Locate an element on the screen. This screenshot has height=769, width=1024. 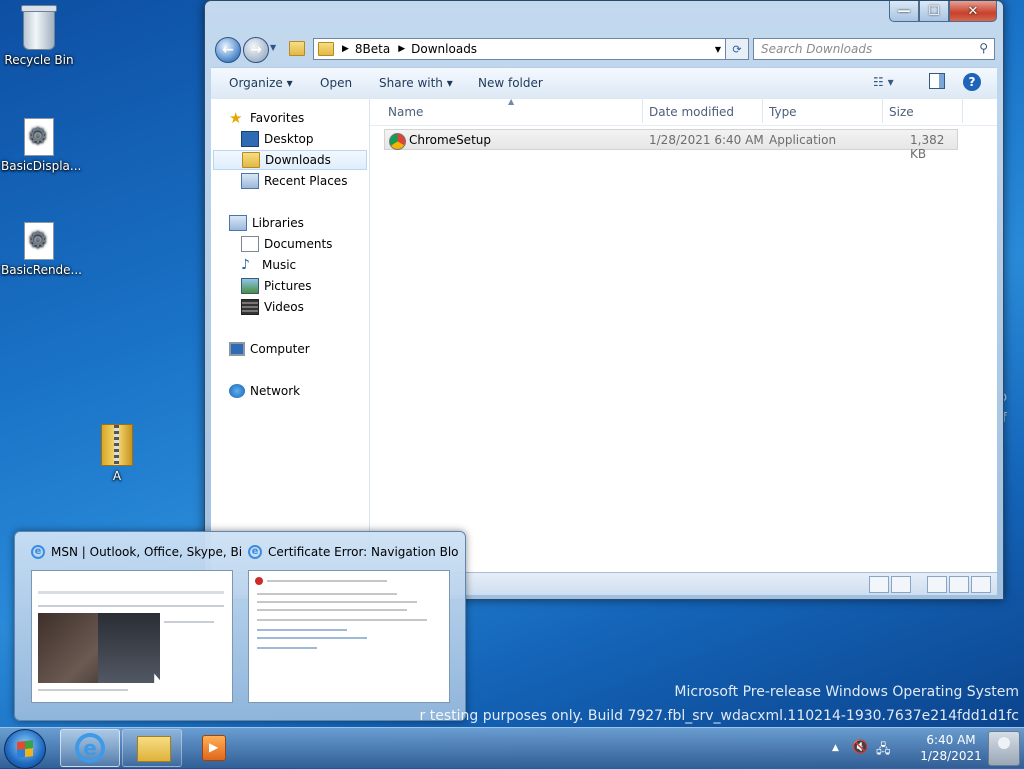
desktop-icon-zip-a: A is located at coordinates (117, 453).